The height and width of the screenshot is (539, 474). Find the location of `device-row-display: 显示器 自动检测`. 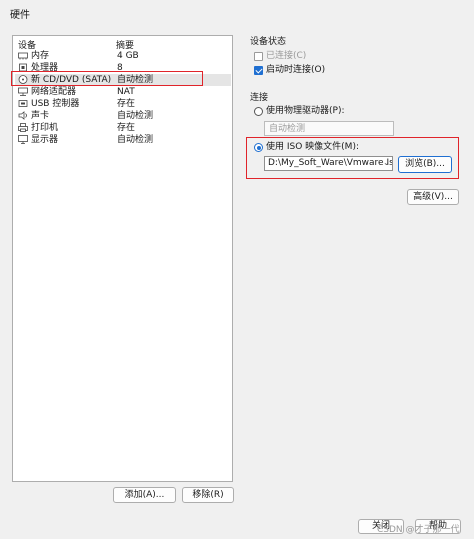

device-row-display: 显示器 自动检测 is located at coordinates (123, 140).